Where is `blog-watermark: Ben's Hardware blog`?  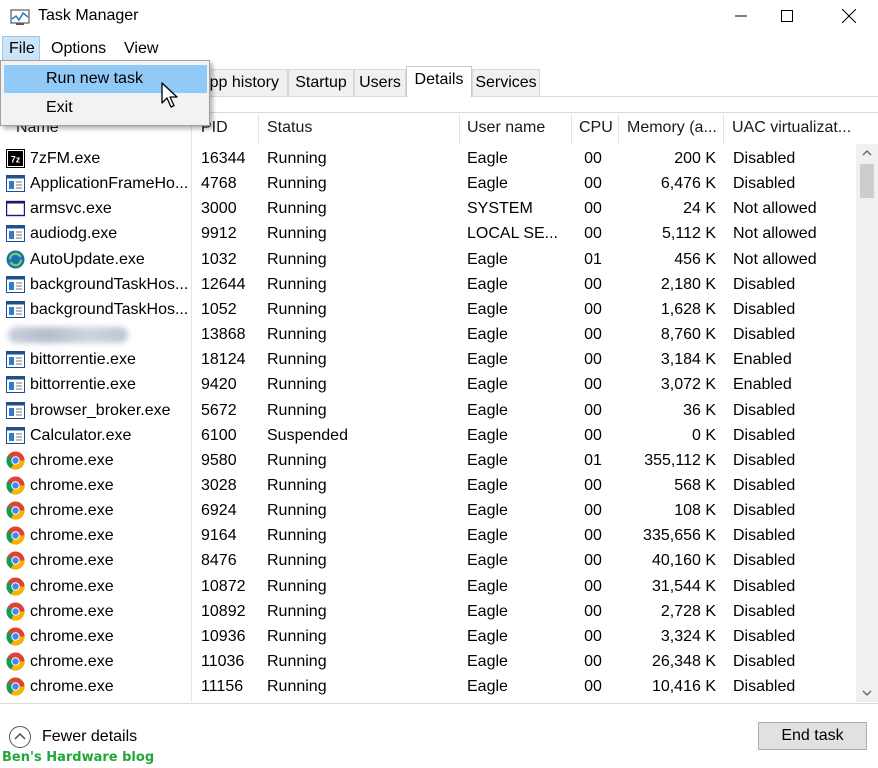
blog-watermark: Ben's Hardware blog is located at coordinates (78, 757).